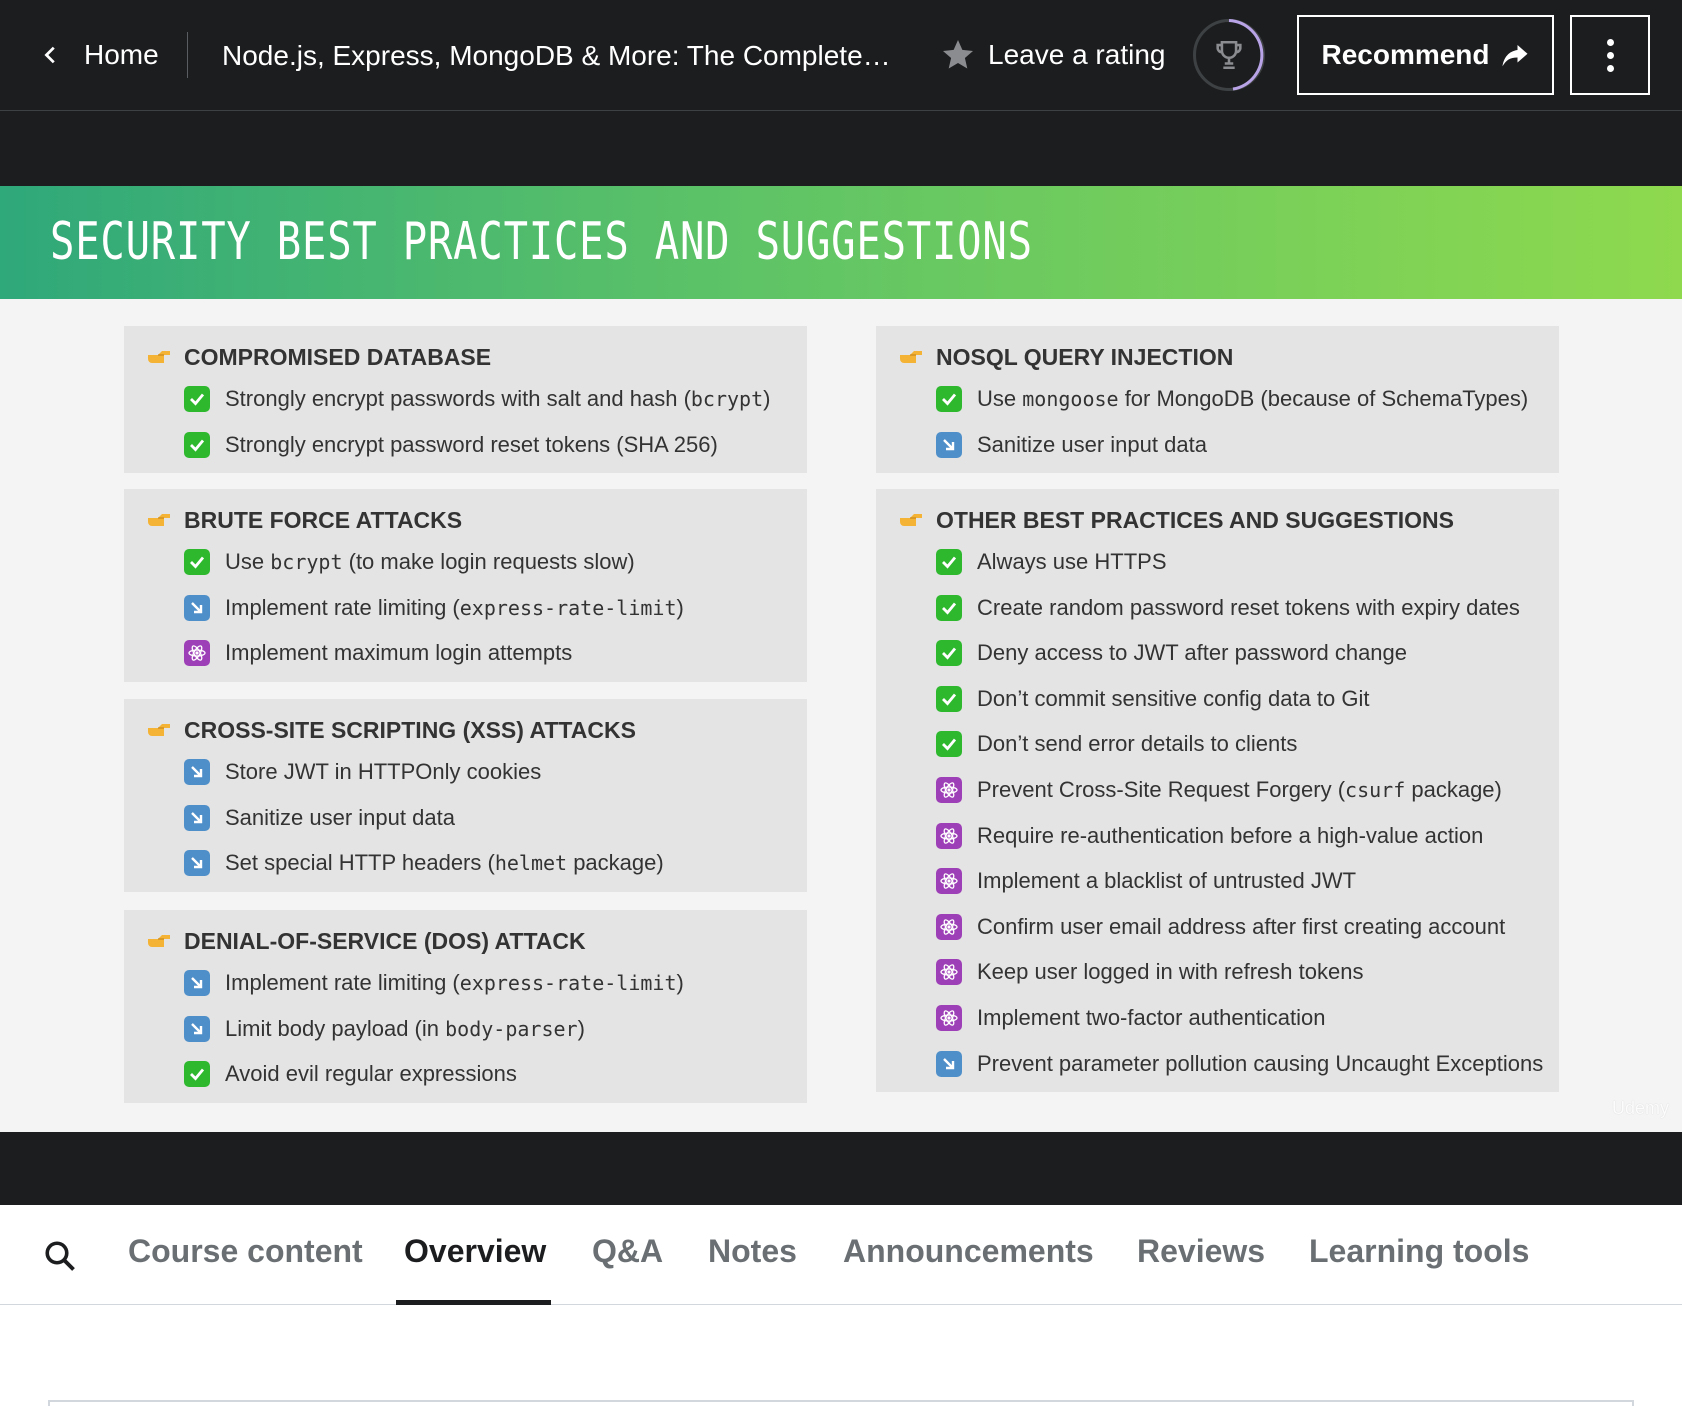 Image resolution: width=1682 pixels, height=1406 pixels. Describe the element at coordinates (1641, 1108) in the screenshot. I see `udemy-watermark: Udemy` at that location.